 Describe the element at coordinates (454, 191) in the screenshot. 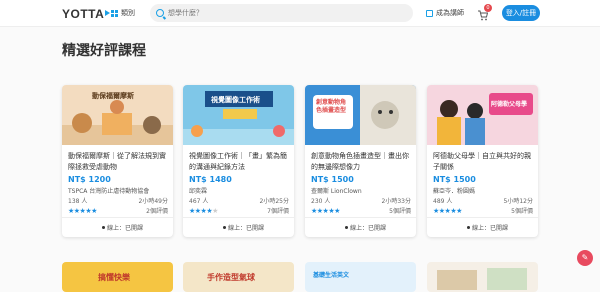

I see `course-author: 蘇亞岑．粉圓媽` at that location.